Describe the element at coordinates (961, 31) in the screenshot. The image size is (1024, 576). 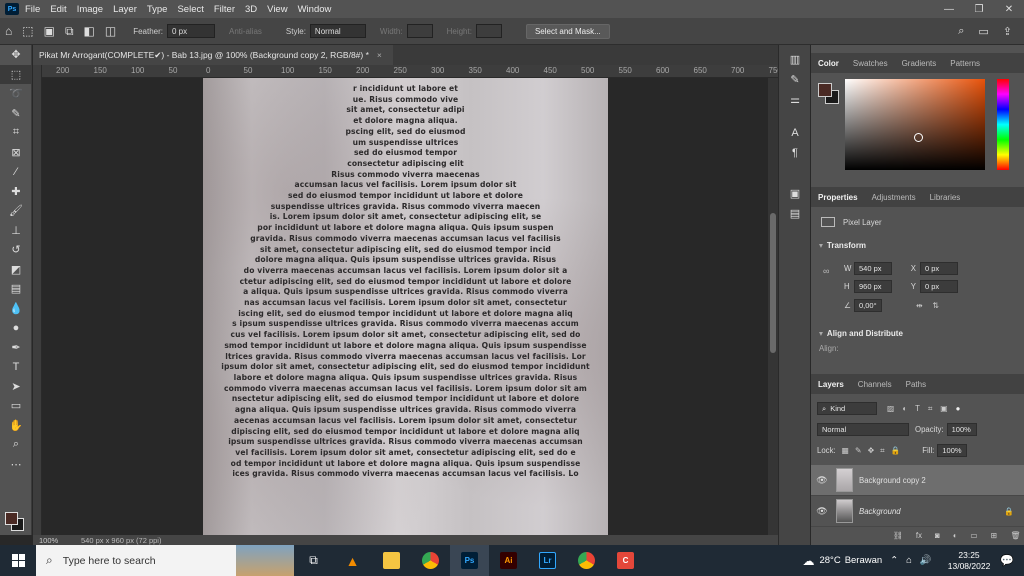
I see `search-icon: ⌕` at that location.